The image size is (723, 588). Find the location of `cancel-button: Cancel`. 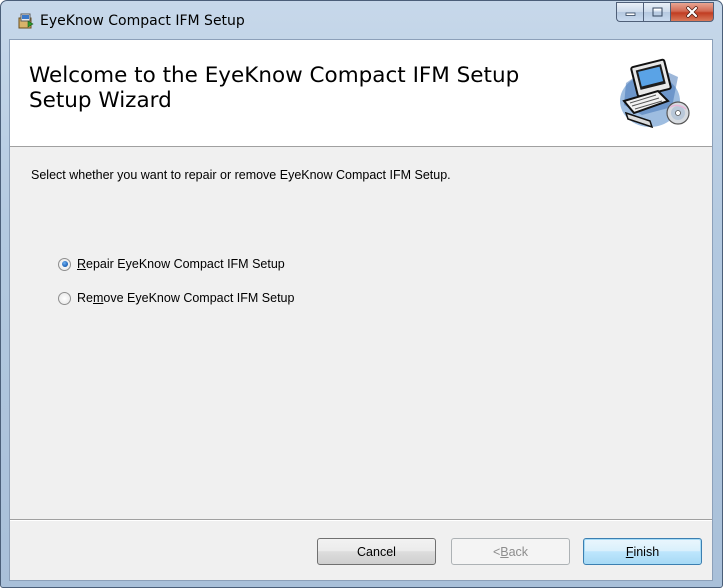

cancel-button: Cancel is located at coordinates (376, 551).